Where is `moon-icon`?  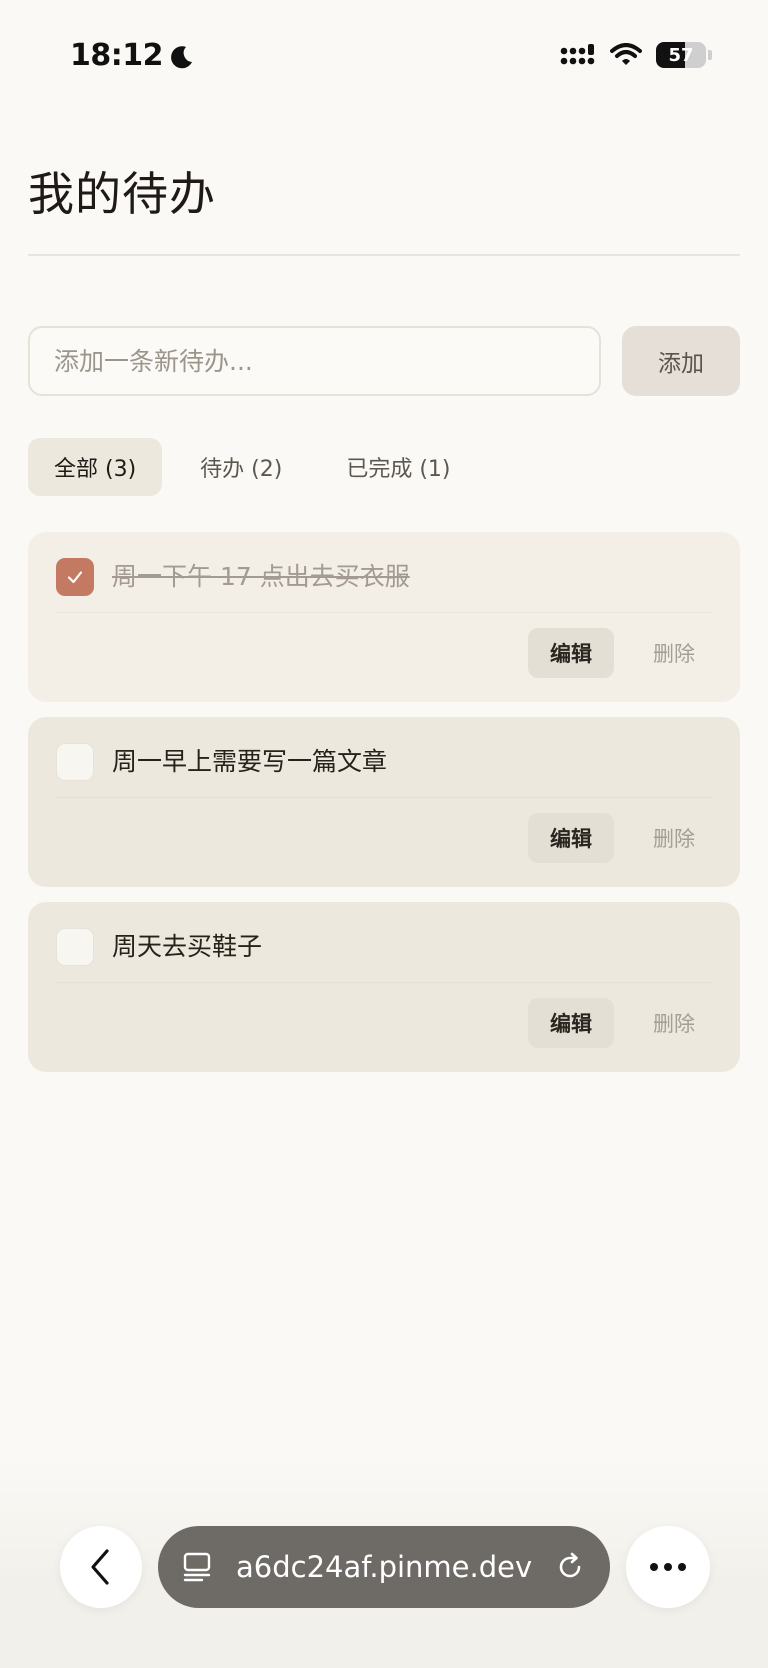 moon-icon is located at coordinates (182, 56).